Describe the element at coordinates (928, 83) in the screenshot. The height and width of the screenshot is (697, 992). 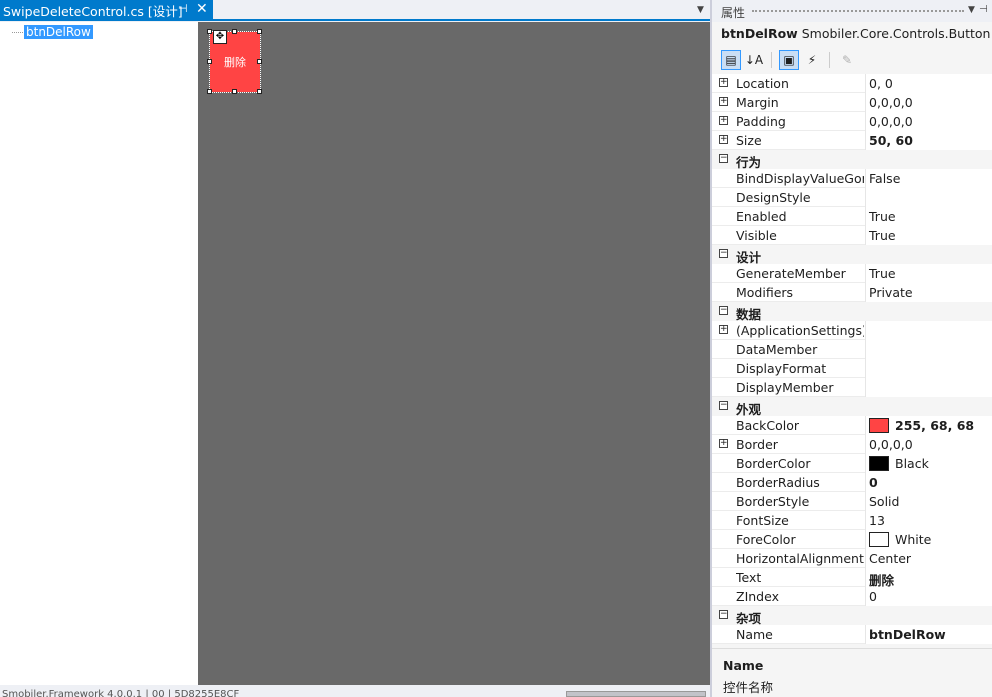
I see `property-value: 0, 0` at that location.